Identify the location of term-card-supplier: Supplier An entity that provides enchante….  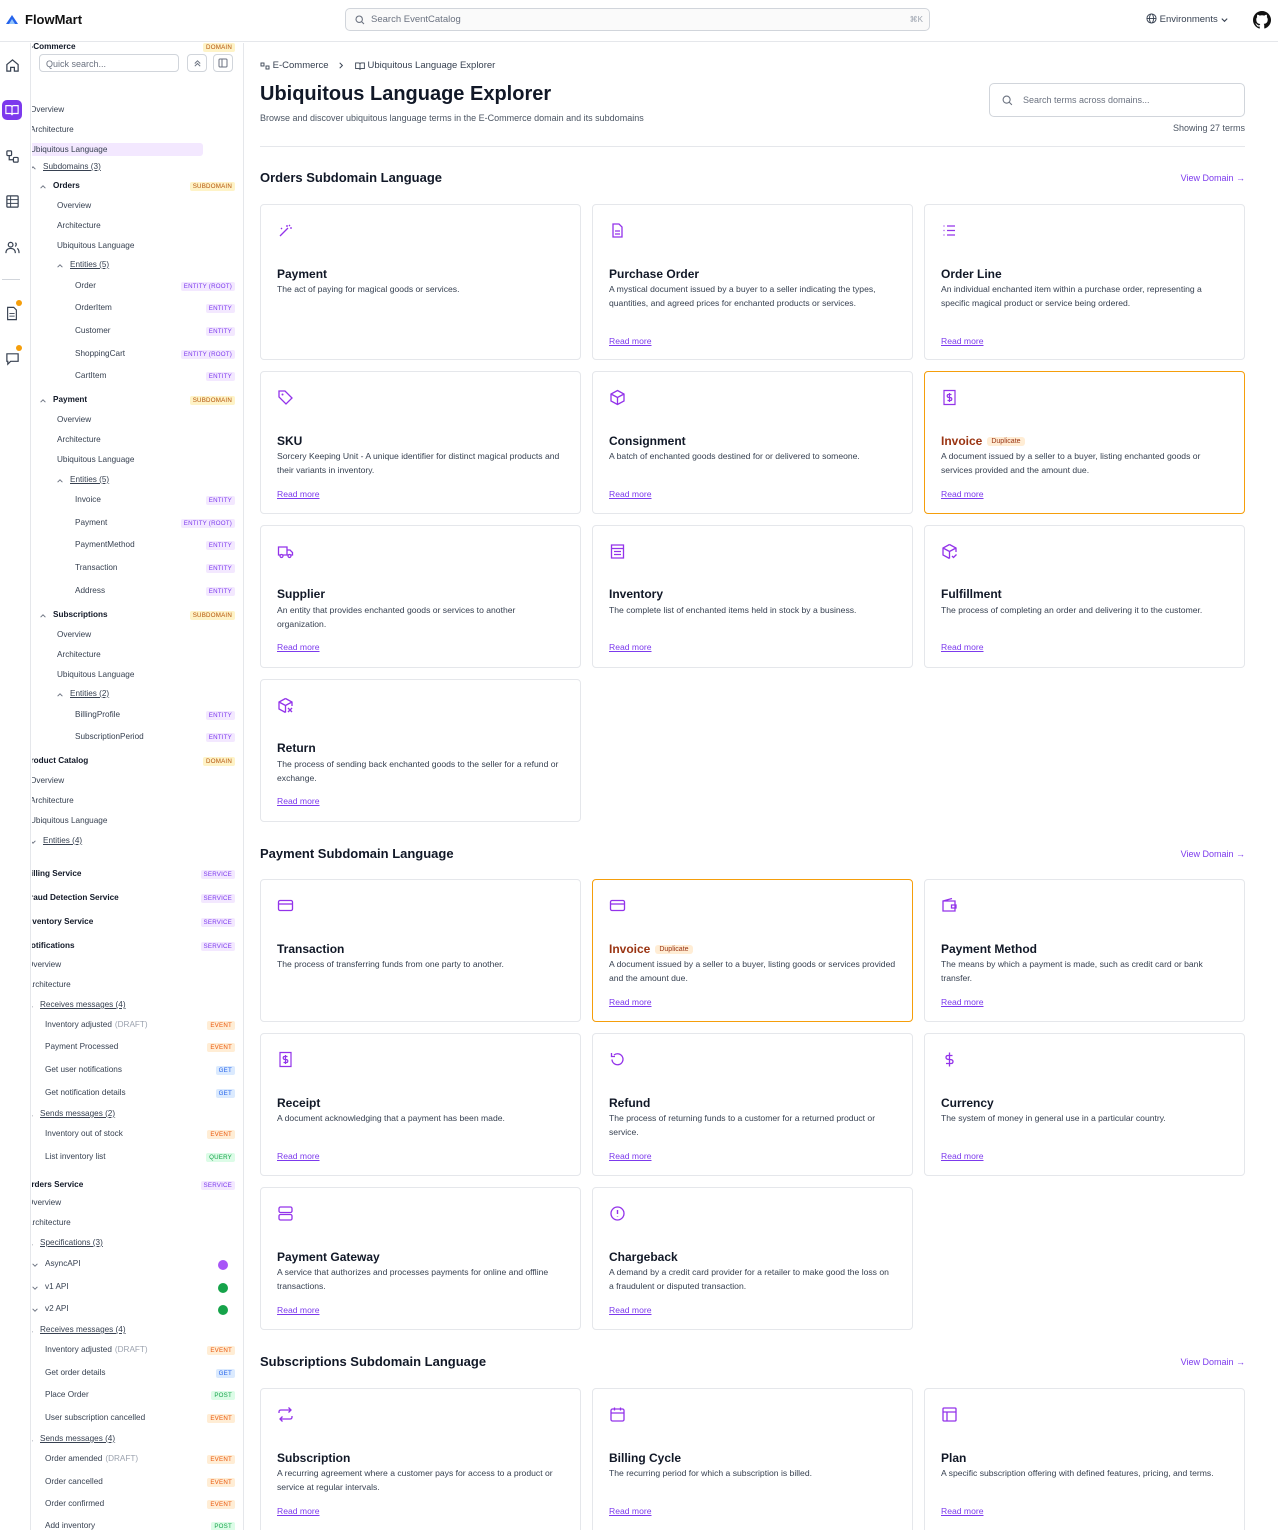
(420, 596).